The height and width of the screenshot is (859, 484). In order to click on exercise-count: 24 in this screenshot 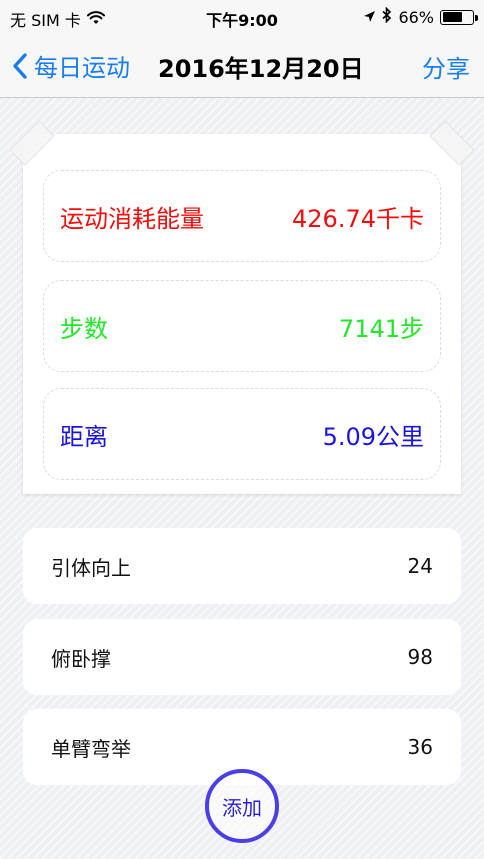, I will do `click(420, 566)`.